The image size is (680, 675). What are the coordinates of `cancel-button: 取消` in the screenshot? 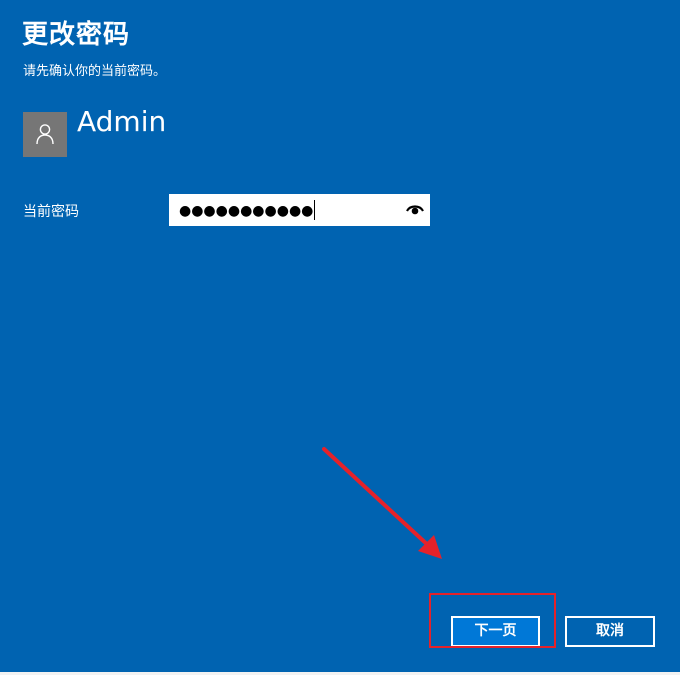 It's located at (610, 631).